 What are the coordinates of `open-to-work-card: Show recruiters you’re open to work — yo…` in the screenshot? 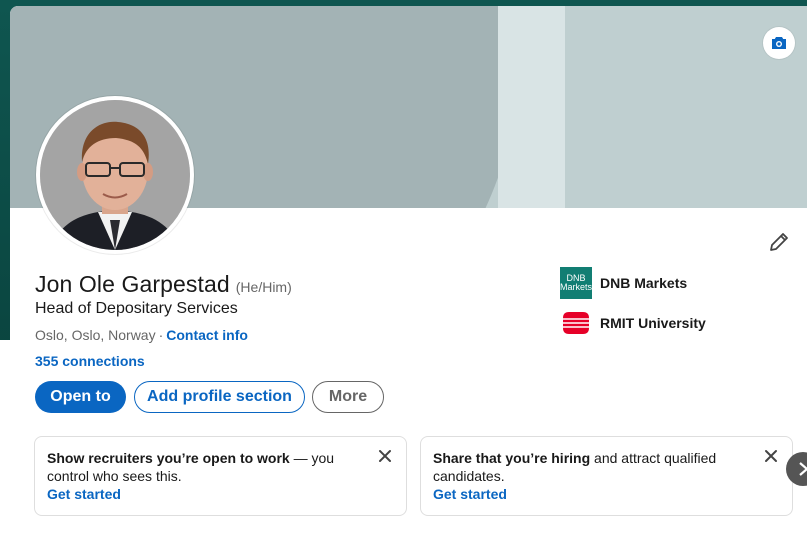 It's located at (220, 476).